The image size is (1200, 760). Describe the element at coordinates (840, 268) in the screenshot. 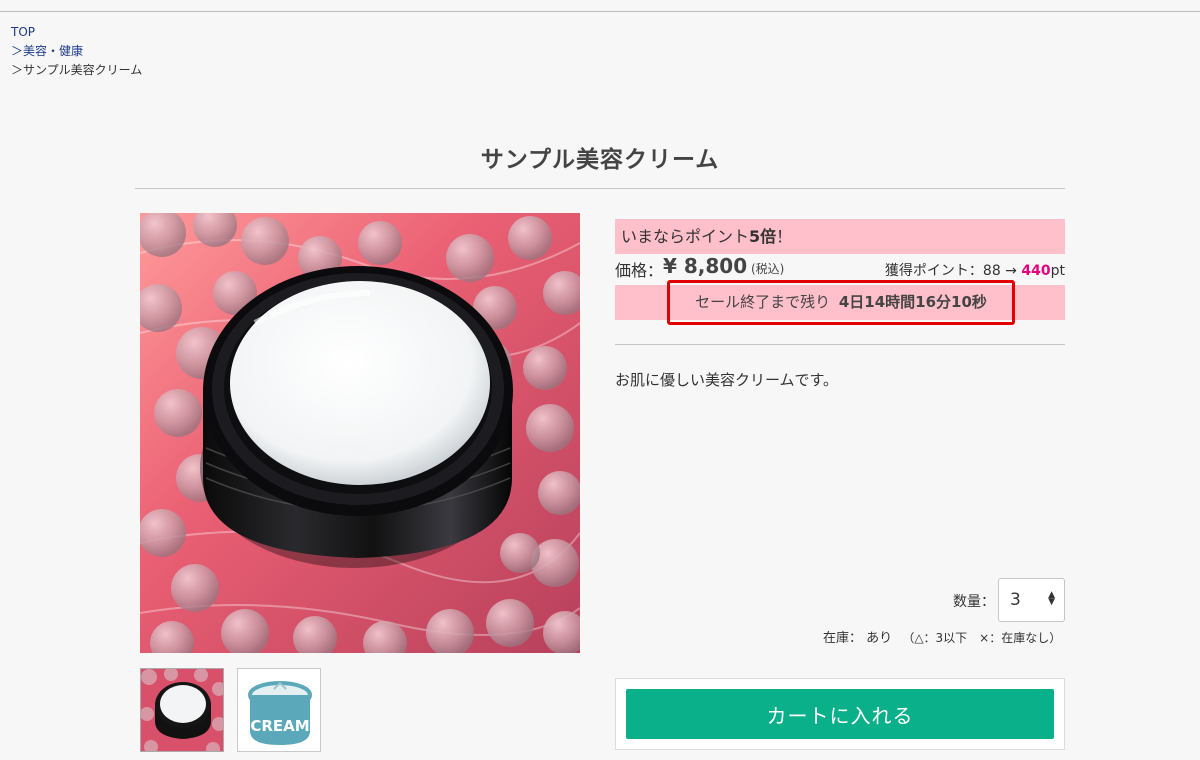

I see `price-row: 価格： ¥ 8,800 (税込) 獲得ポイント：88 → 440pt` at that location.